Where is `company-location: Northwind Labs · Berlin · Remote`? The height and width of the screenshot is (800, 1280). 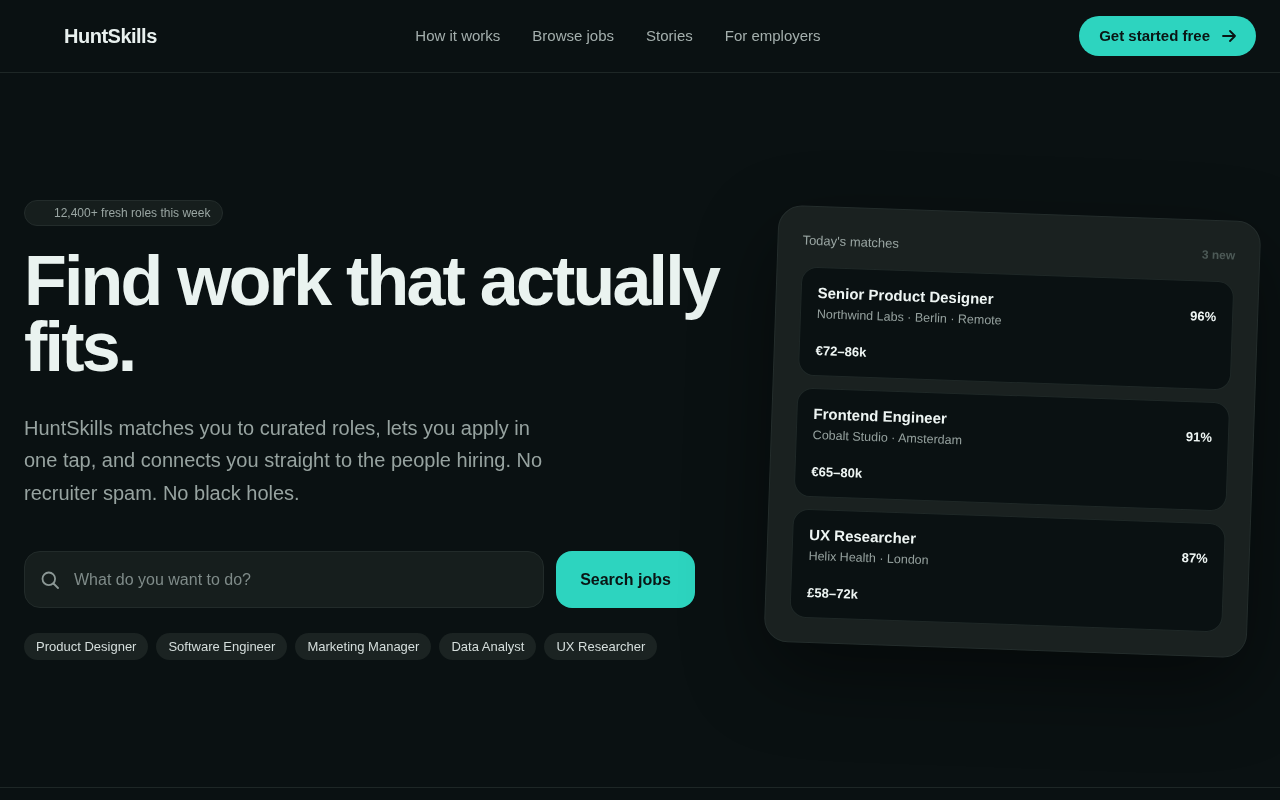 company-location: Northwind Labs · Berlin · Remote is located at coordinates (909, 318).